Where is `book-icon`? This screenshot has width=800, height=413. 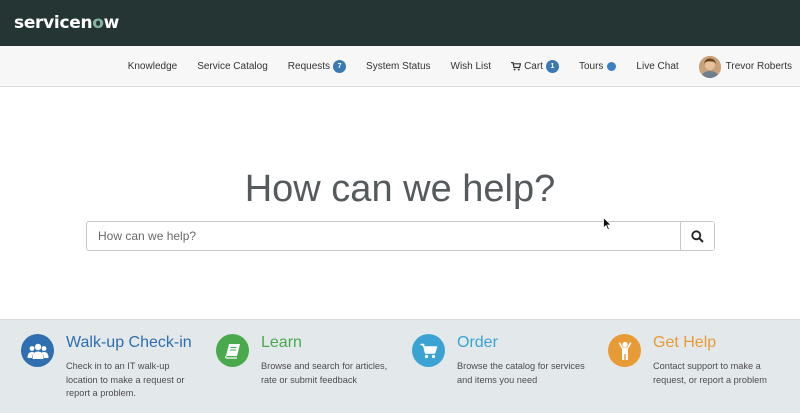 book-icon is located at coordinates (232, 350).